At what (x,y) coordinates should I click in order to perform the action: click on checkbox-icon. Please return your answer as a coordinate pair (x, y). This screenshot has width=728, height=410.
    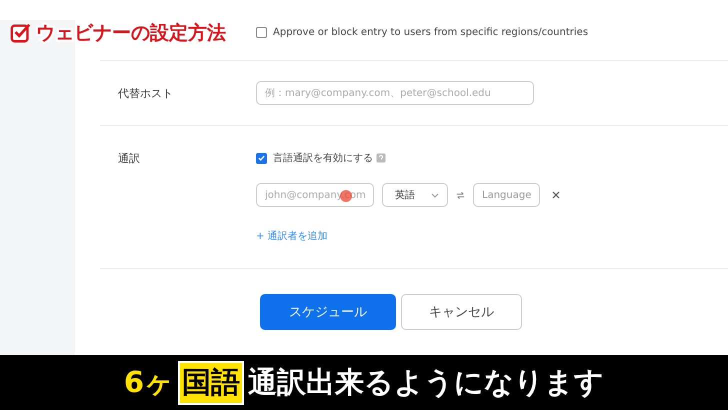
    Looking at the image, I should click on (21, 33).